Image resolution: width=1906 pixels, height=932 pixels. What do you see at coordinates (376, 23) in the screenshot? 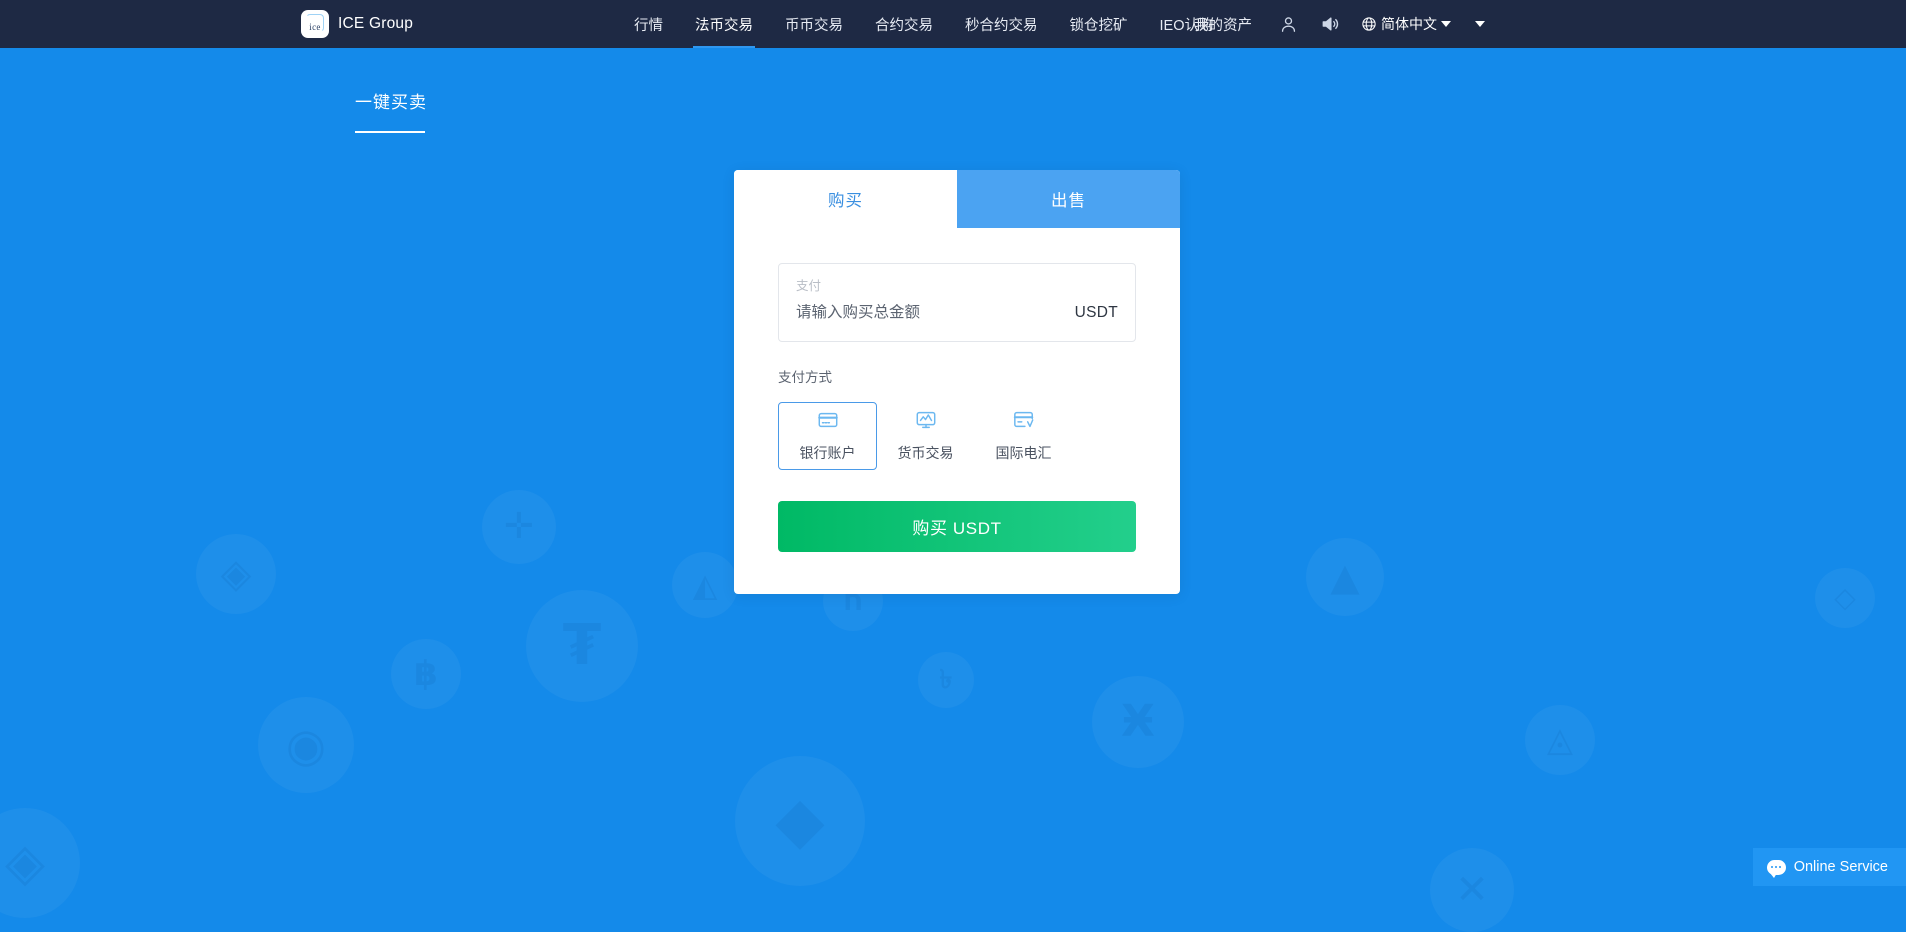
I see `brand-name: ICE Group` at bounding box center [376, 23].